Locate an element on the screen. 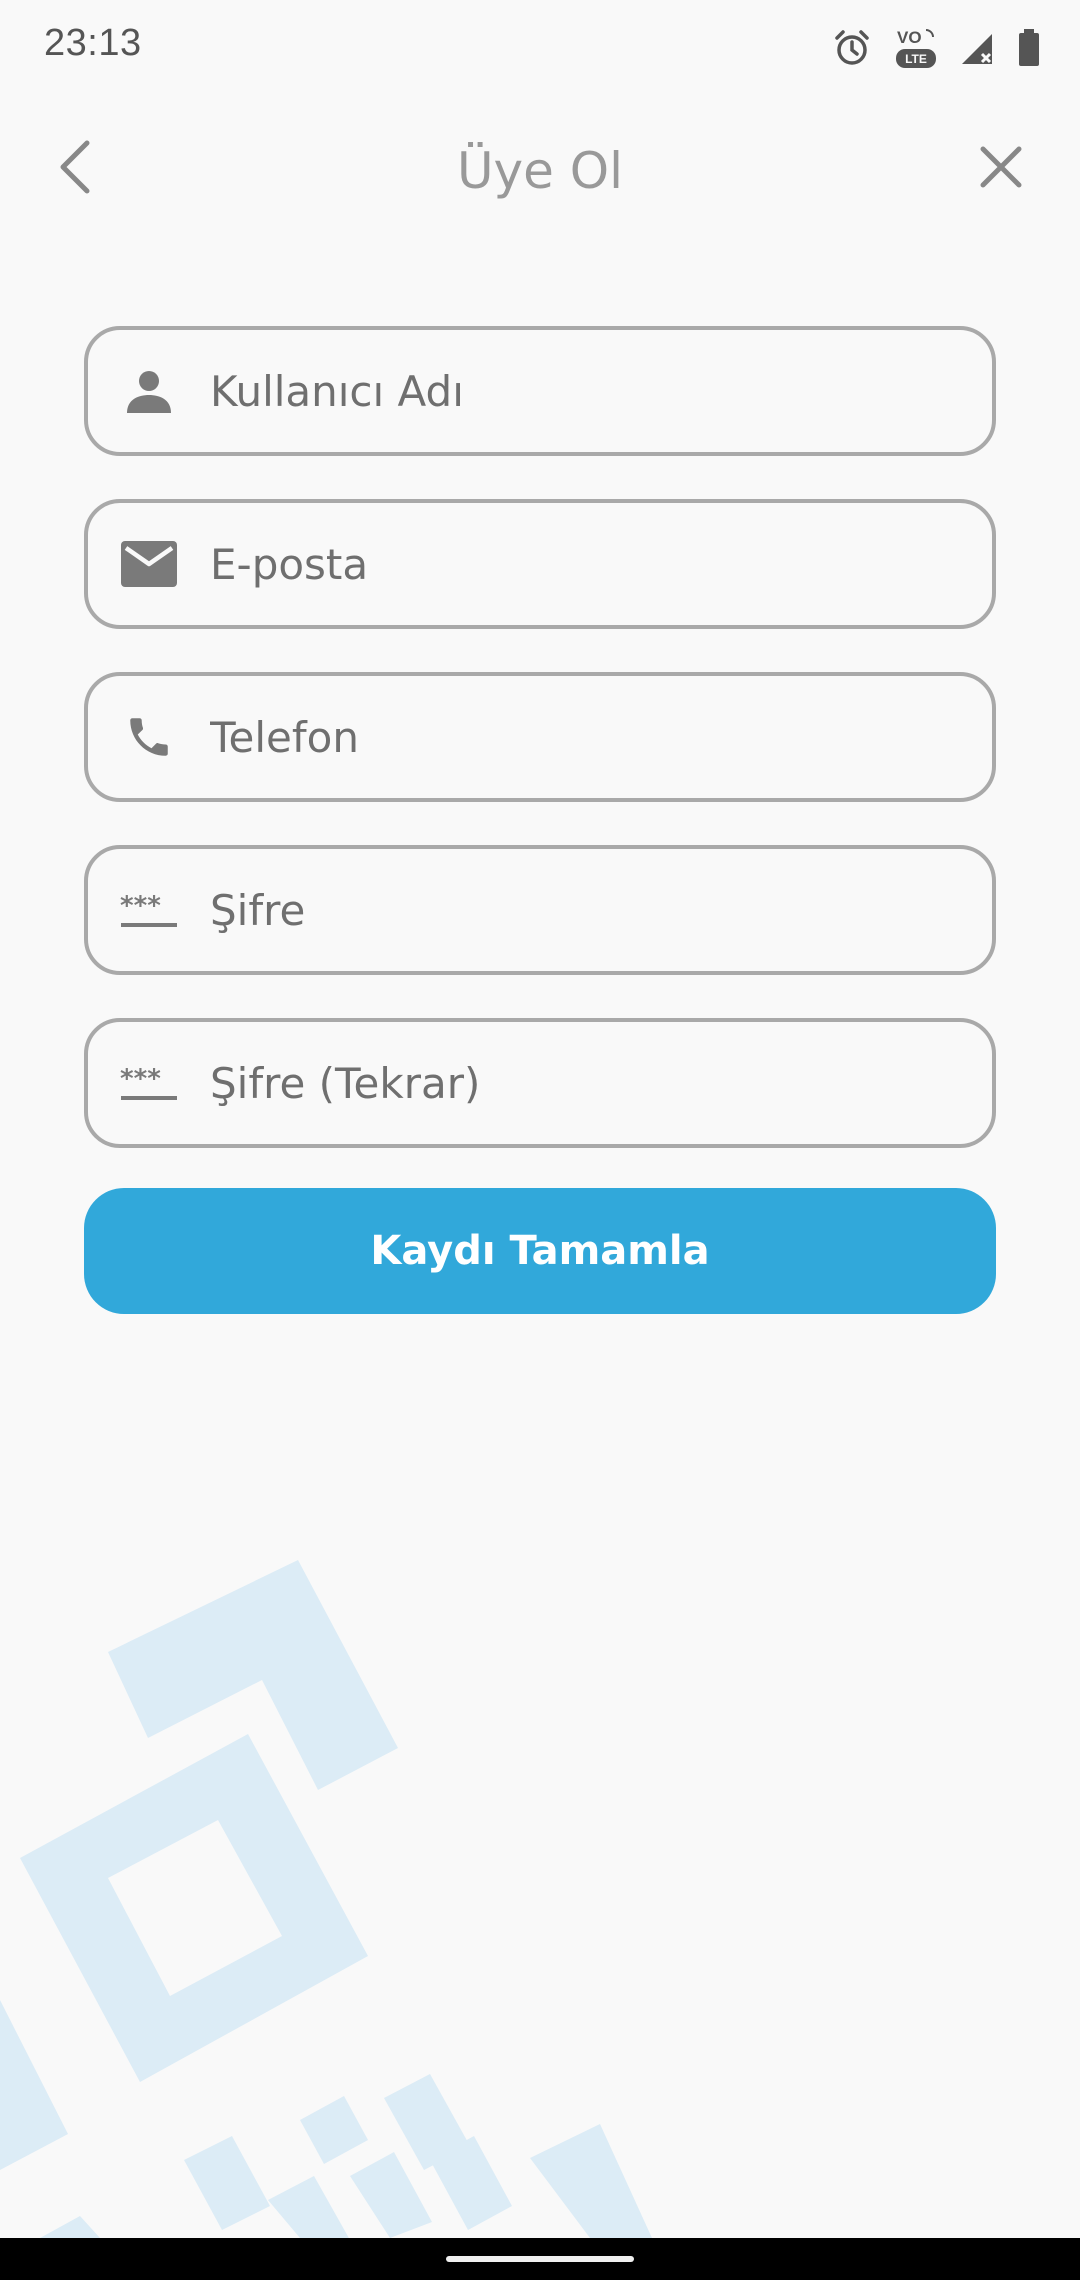 This screenshot has width=1080, height=2280. password-repeat-input is located at coordinates (586, 1083).